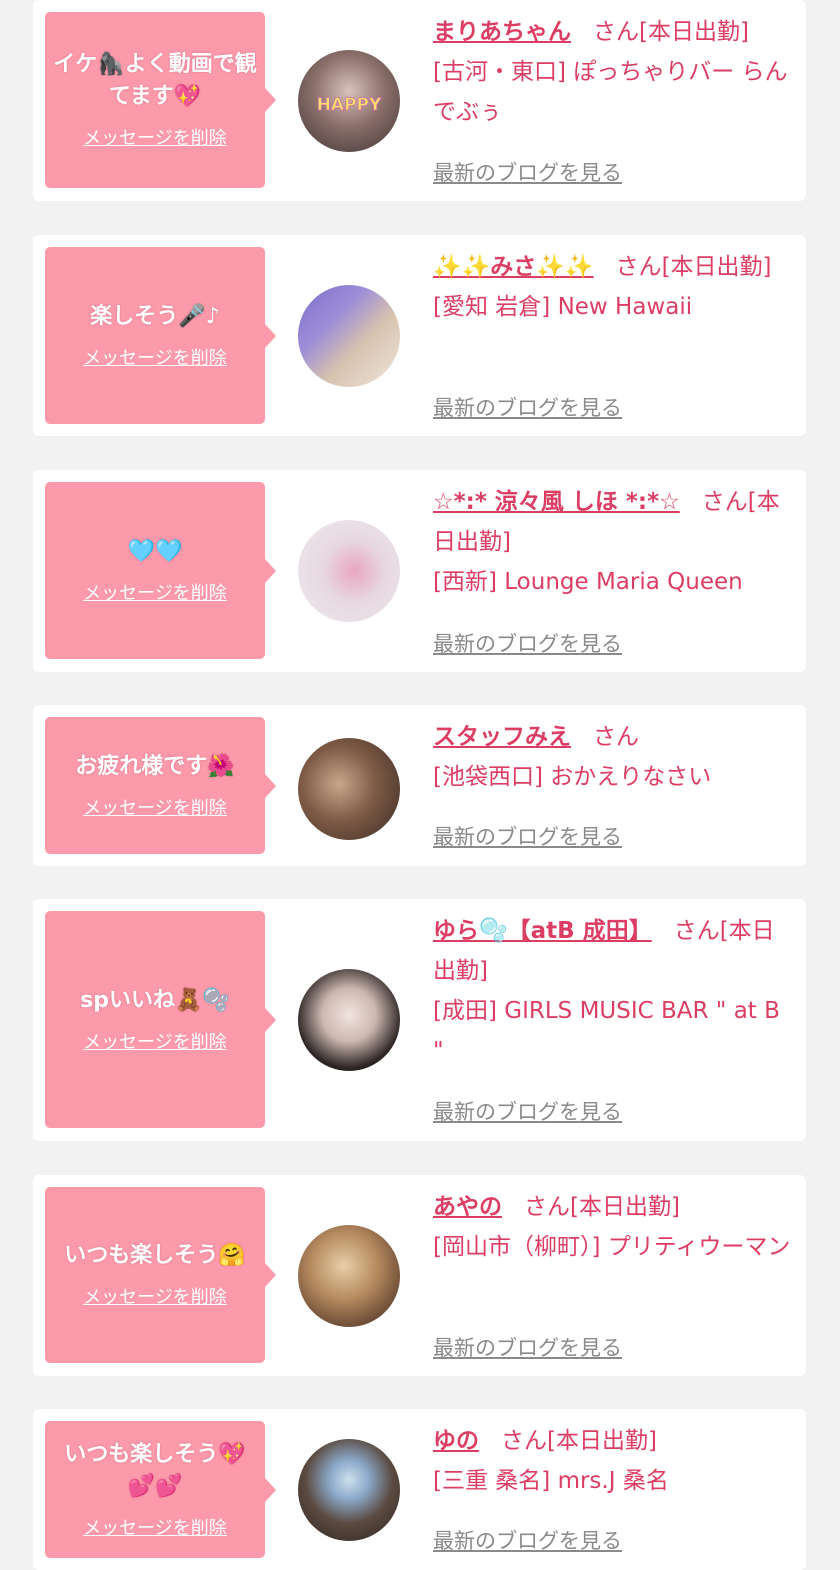 The width and height of the screenshot is (840, 1570). Describe the element at coordinates (614, 757) in the screenshot. I see `cast-info: スタッフみえ さん [池袋西口] おかえりなさい` at that location.